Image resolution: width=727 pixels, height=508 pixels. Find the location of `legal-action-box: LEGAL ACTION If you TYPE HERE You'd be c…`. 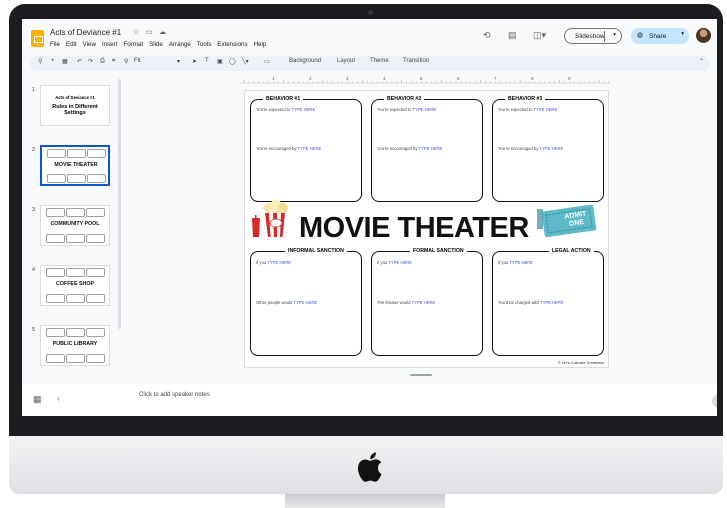

legal-action-box: LEGAL ACTION If you TYPE HERE You'd be c… is located at coordinates (548, 302).